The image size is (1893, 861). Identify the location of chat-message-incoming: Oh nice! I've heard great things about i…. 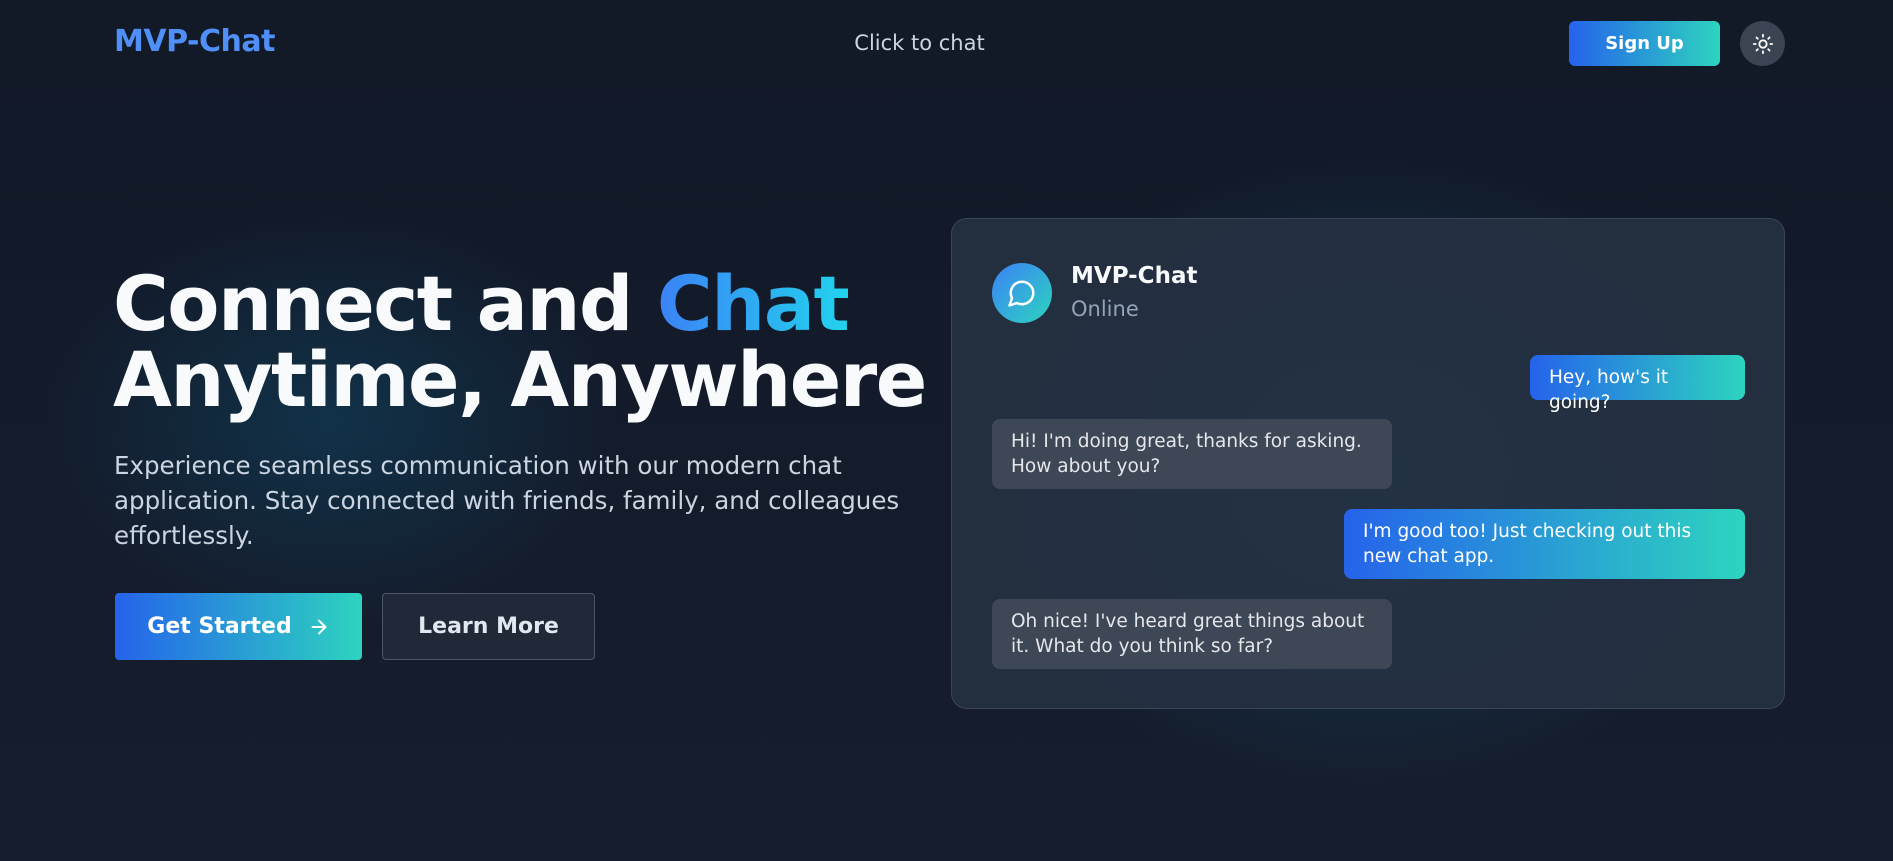
(1192, 634).